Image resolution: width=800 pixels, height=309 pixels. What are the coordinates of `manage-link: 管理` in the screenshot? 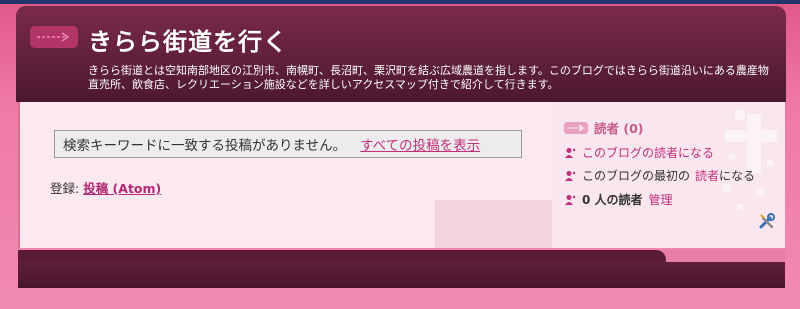 It's located at (661, 199).